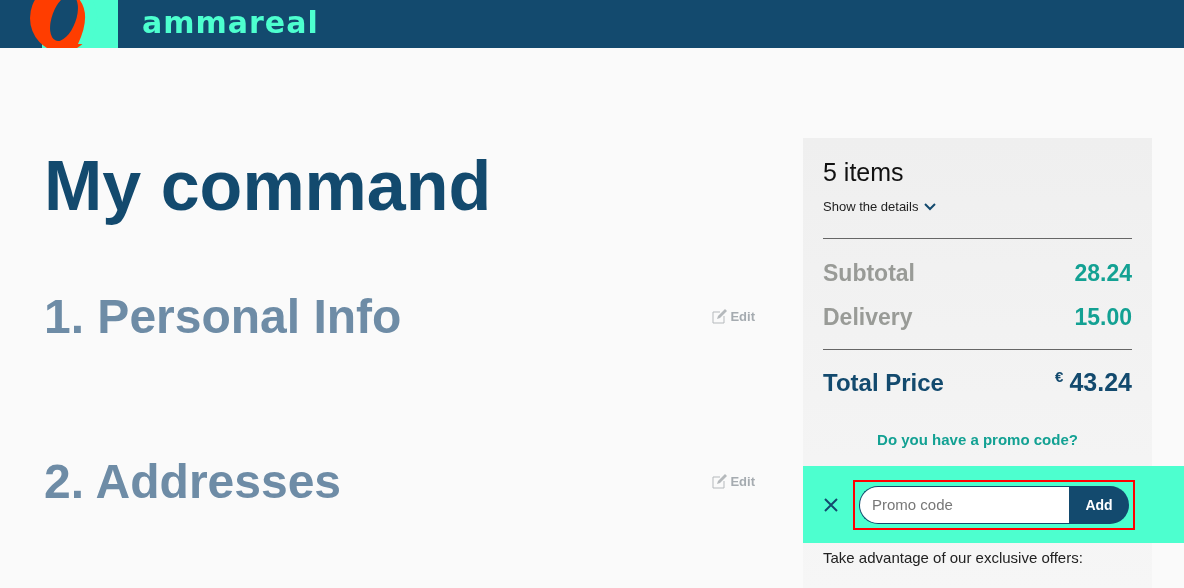 The height and width of the screenshot is (588, 1184). Describe the element at coordinates (1103, 273) in the screenshot. I see `price-value: 28.24` at that location.